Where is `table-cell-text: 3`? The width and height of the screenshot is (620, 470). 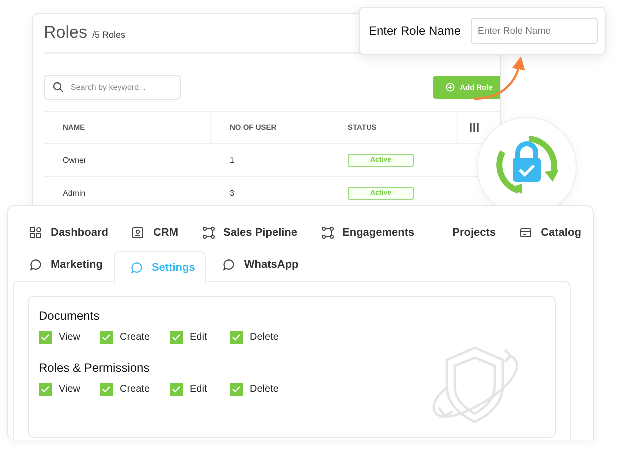 table-cell-text: 3 is located at coordinates (232, 193).